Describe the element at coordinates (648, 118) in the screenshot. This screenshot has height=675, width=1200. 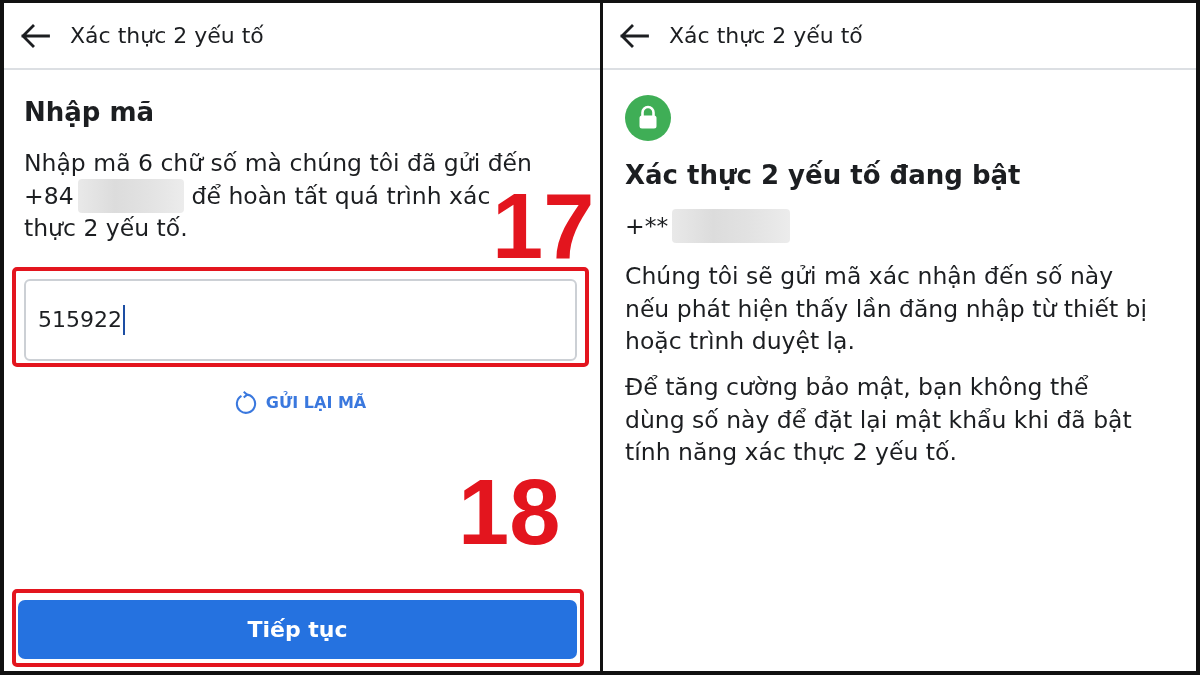
I see `lock-icon` at that location.